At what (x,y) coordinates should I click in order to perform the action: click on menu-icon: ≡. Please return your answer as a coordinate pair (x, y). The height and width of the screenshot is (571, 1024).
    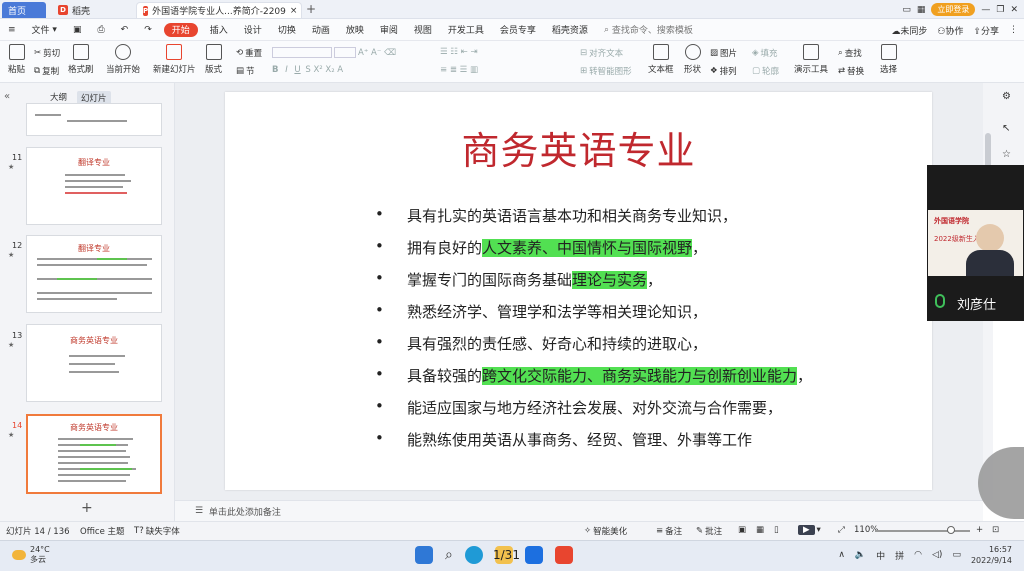
    Looking at the image, I should click on (12, 30).